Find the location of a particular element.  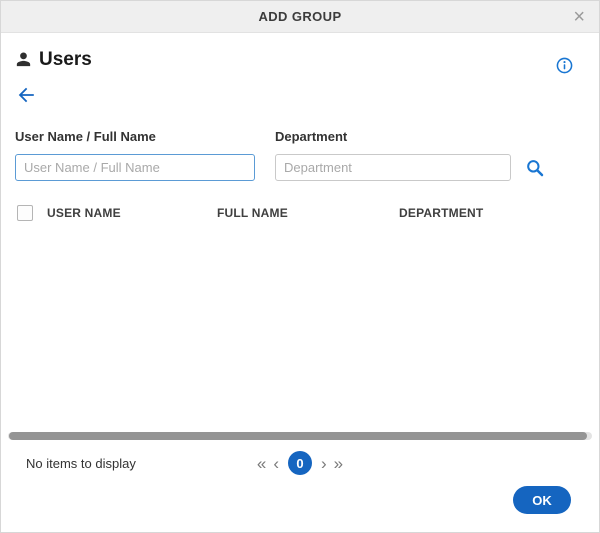

current-page-badge: 0 is located at coordinates (300, 463).